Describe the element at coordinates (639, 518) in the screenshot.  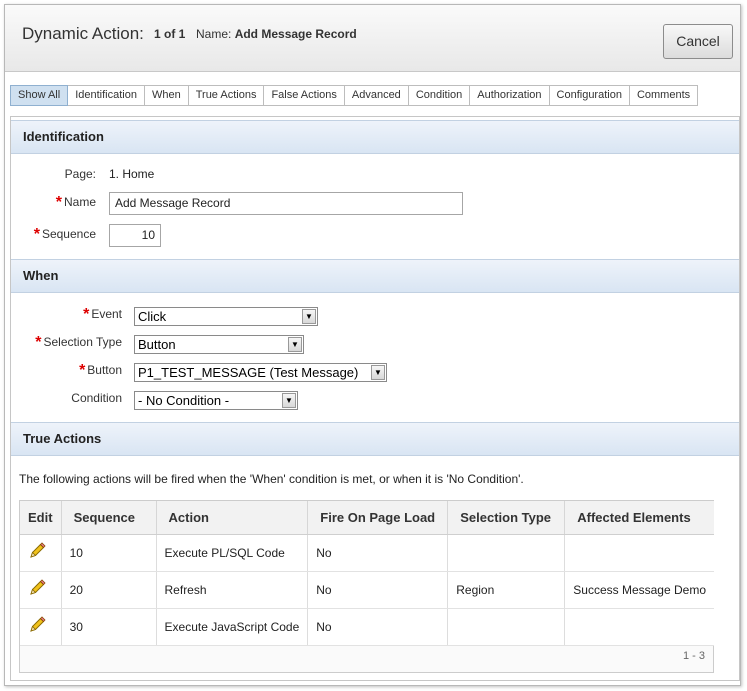
I see `column-header-affected-elements: Affected Elements` at that location.